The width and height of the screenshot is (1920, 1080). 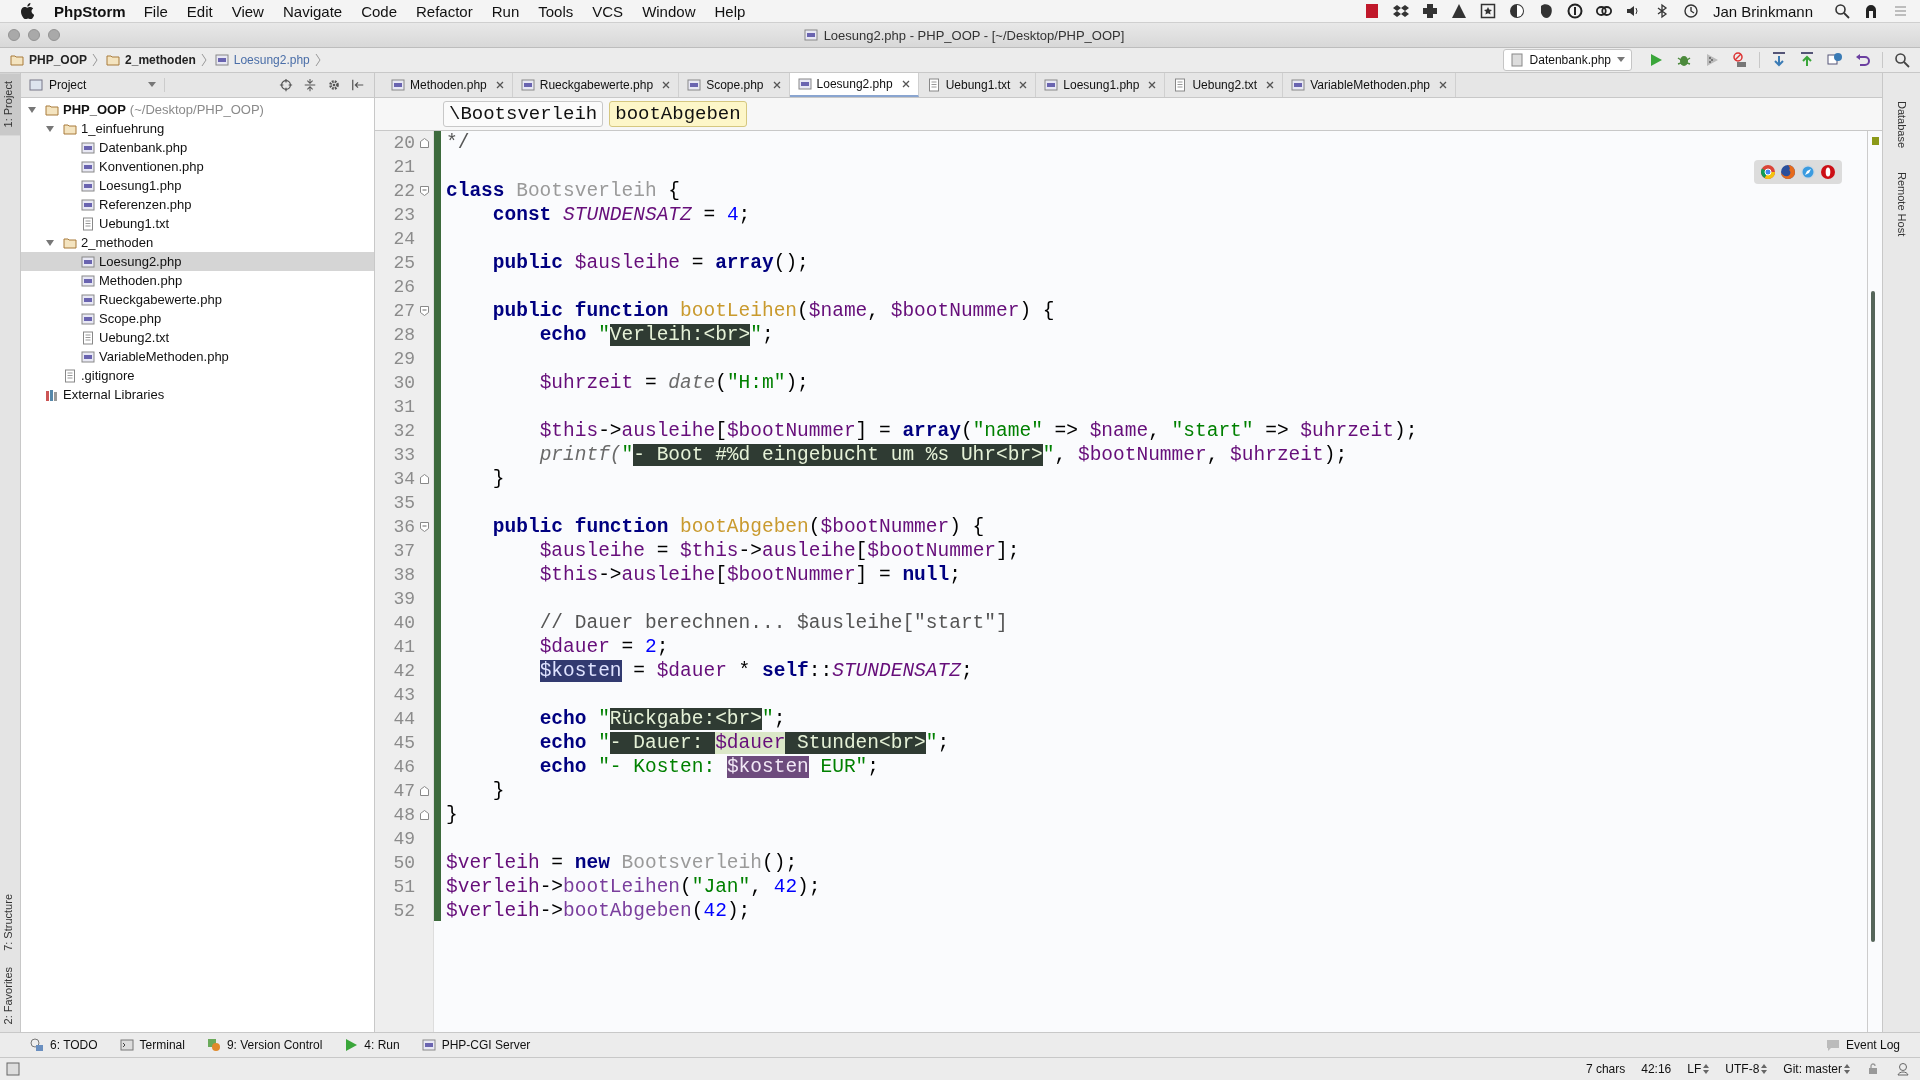 What do you see at coordinates (27, 11) in the screenshot?
I see `apple-icon` at bounding box center [27, 11].